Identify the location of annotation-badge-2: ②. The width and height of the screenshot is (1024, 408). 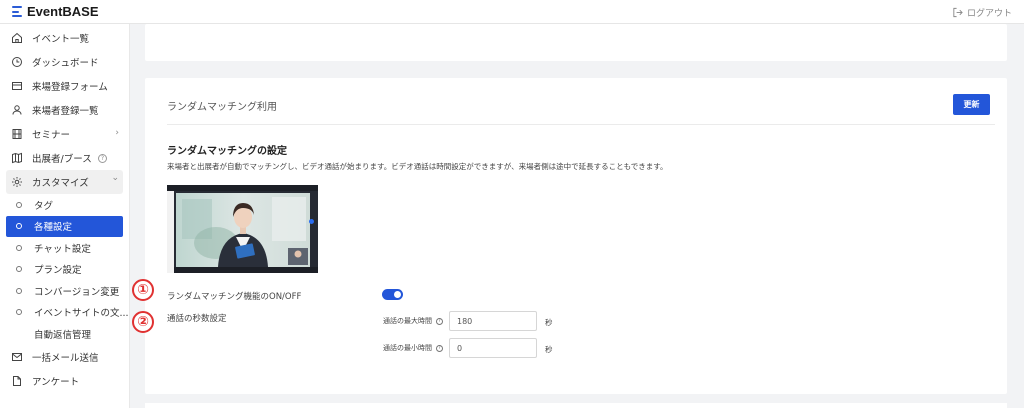
(143, 322).